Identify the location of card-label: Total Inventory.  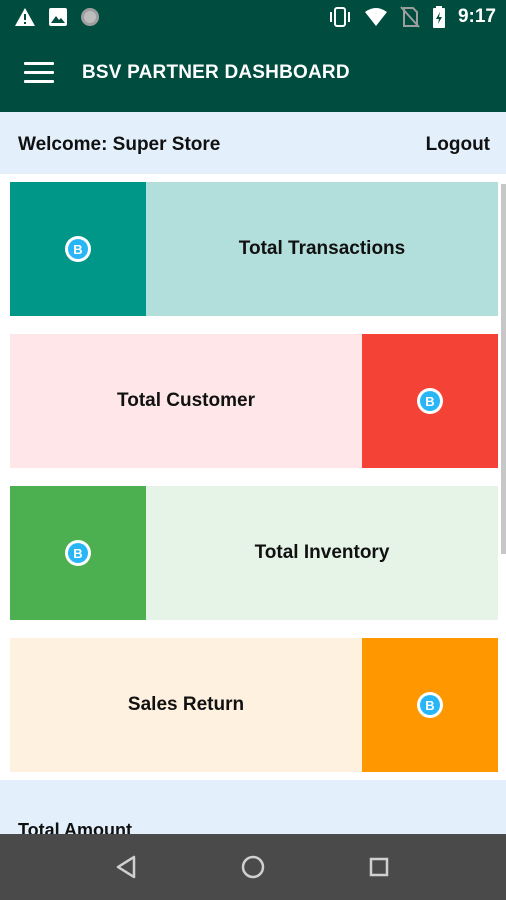
(322, 553).